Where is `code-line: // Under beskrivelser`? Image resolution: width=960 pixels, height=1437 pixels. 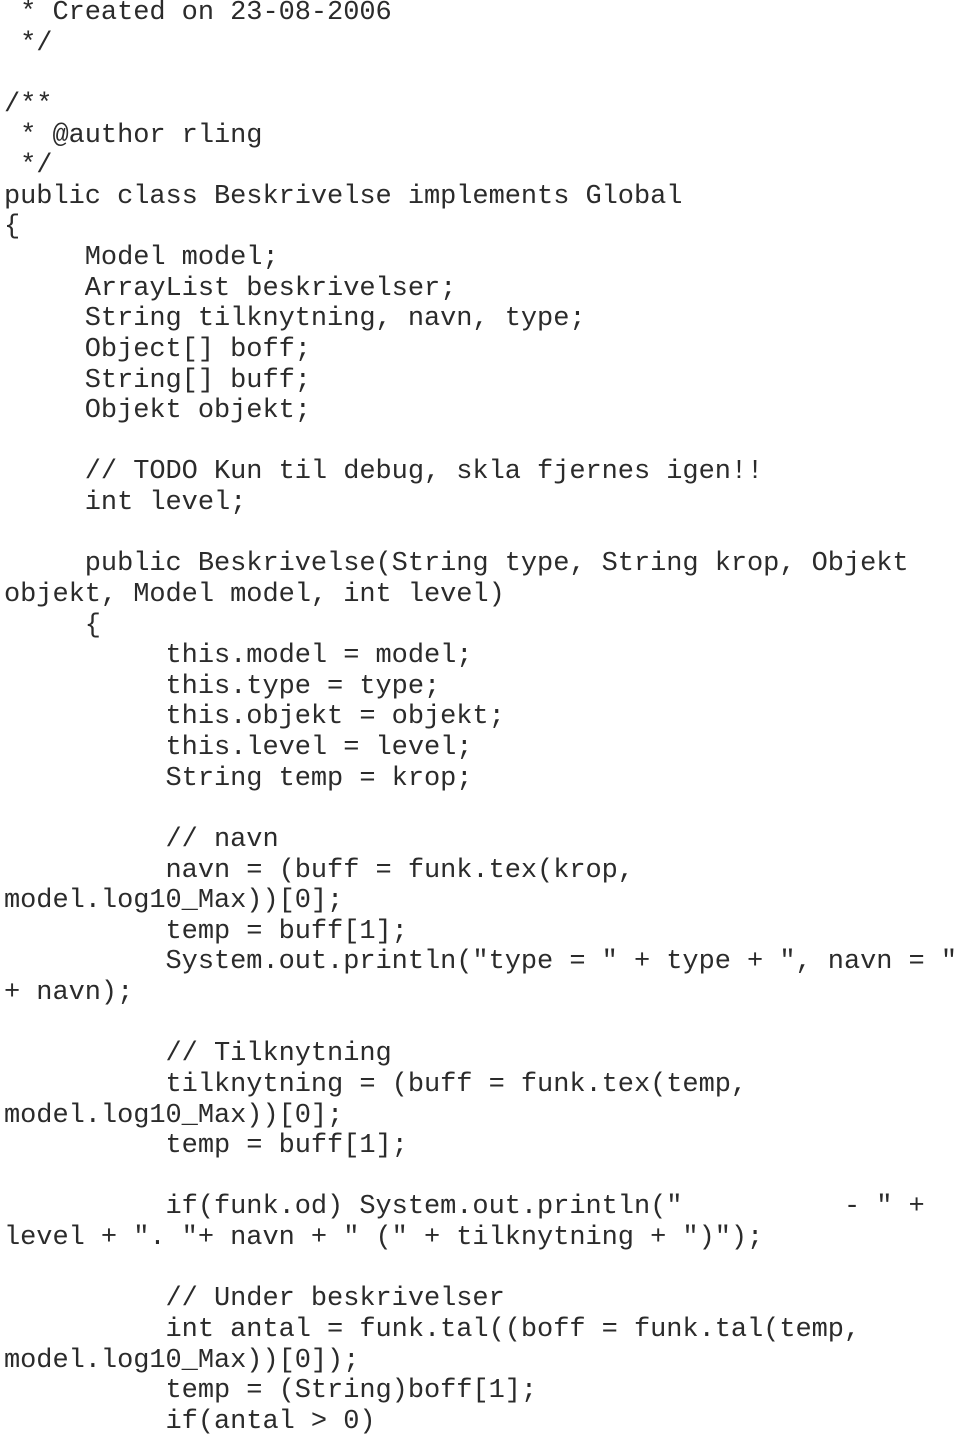 code-line: // Under beskrivelser is located at coordinates (254, 1299).